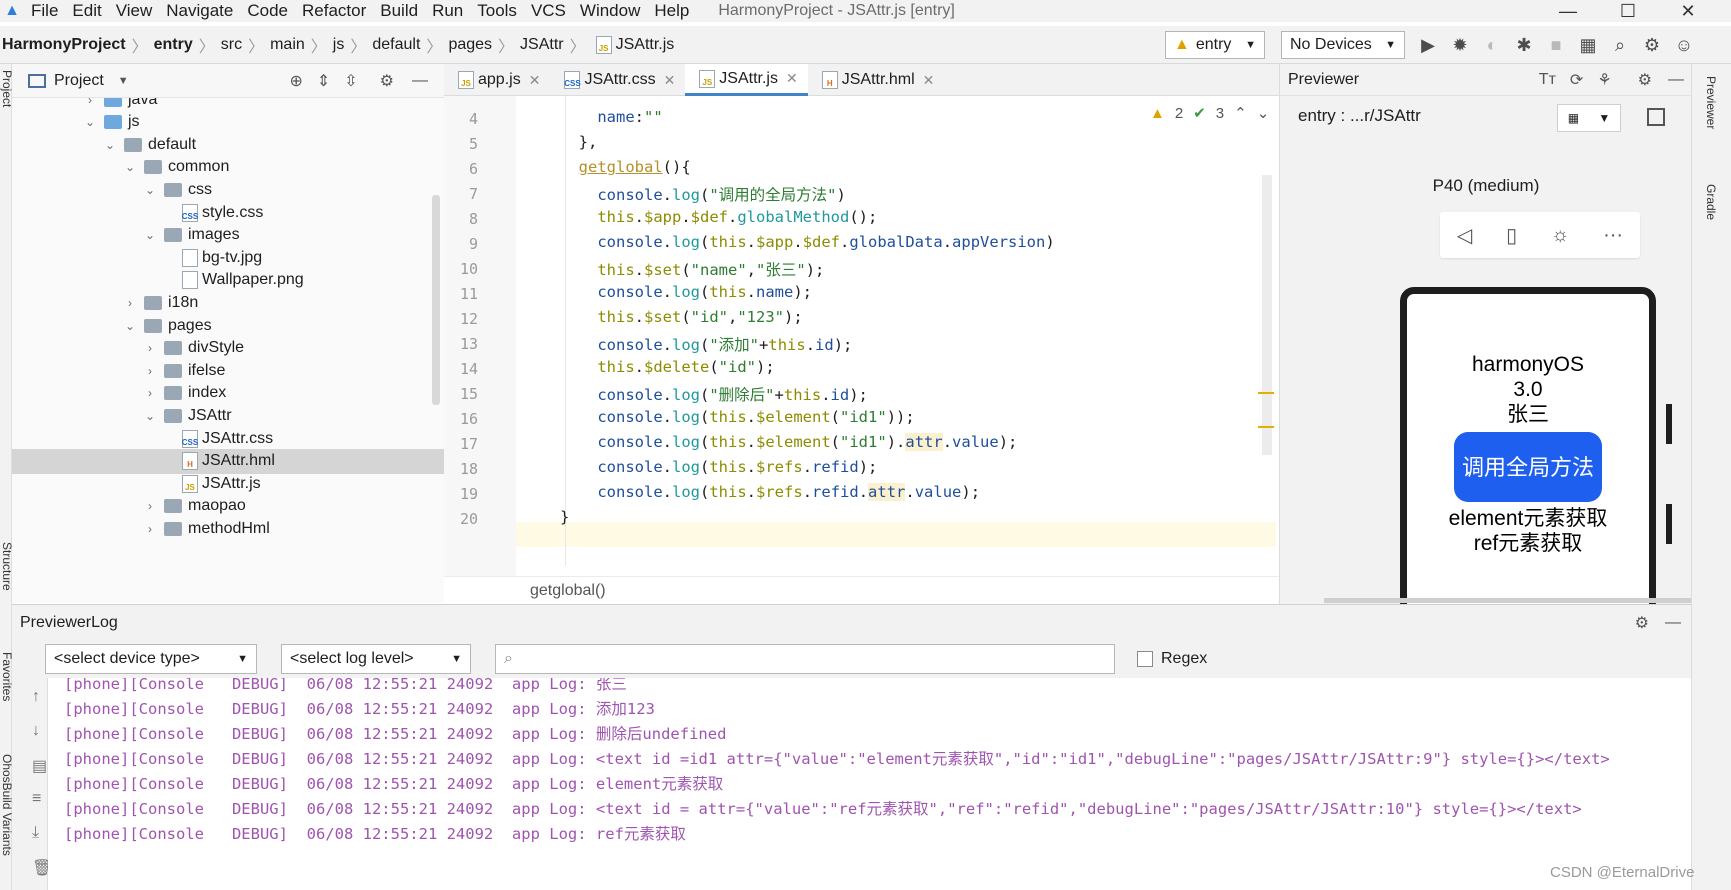  I want to click on chevron-up-icon: ⌃, so click(1240, 113).